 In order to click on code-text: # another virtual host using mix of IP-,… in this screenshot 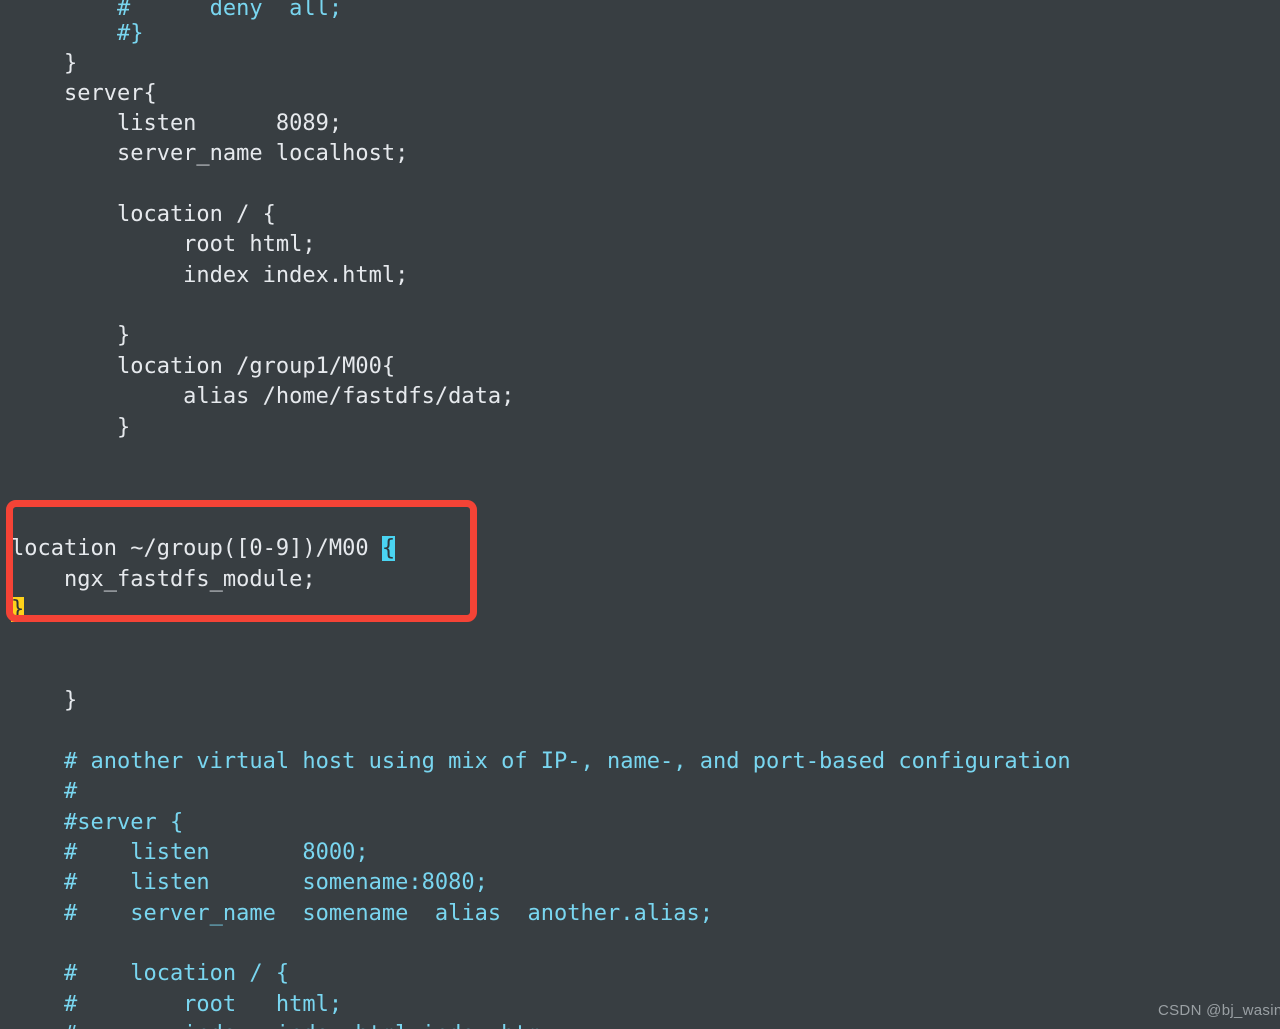, I will do `click(541, 761)`.